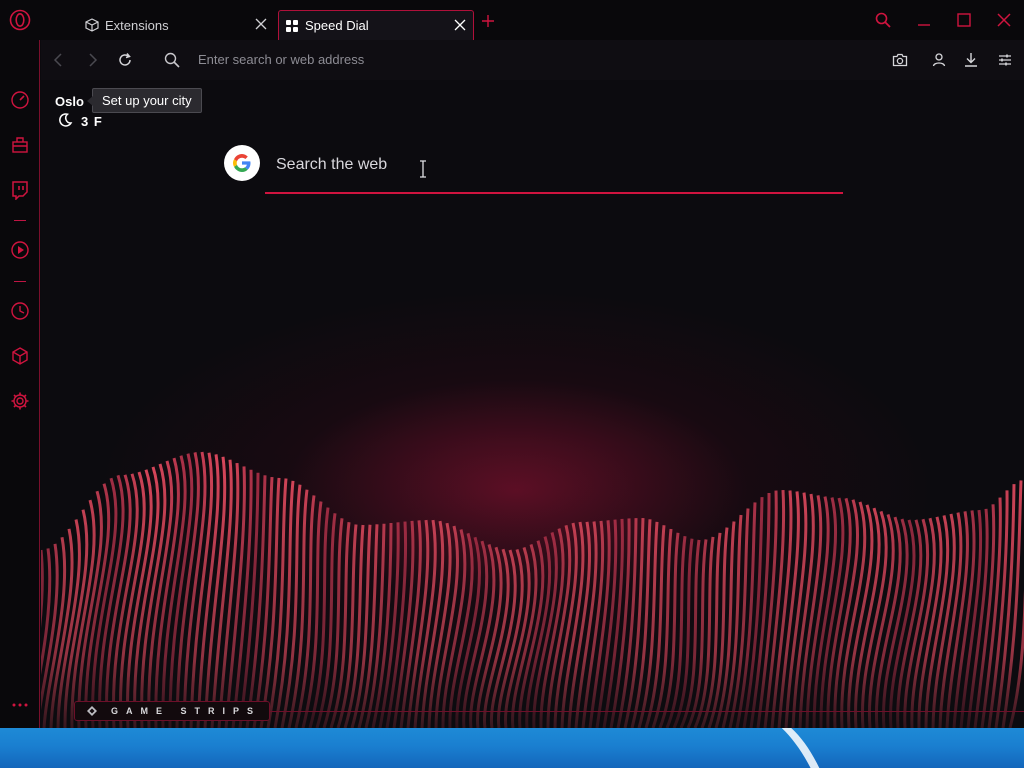 The height and width of the screenshot is (768, 1024). I want to click on title-bar: Extensions Speed Dial, so click(512, 20).